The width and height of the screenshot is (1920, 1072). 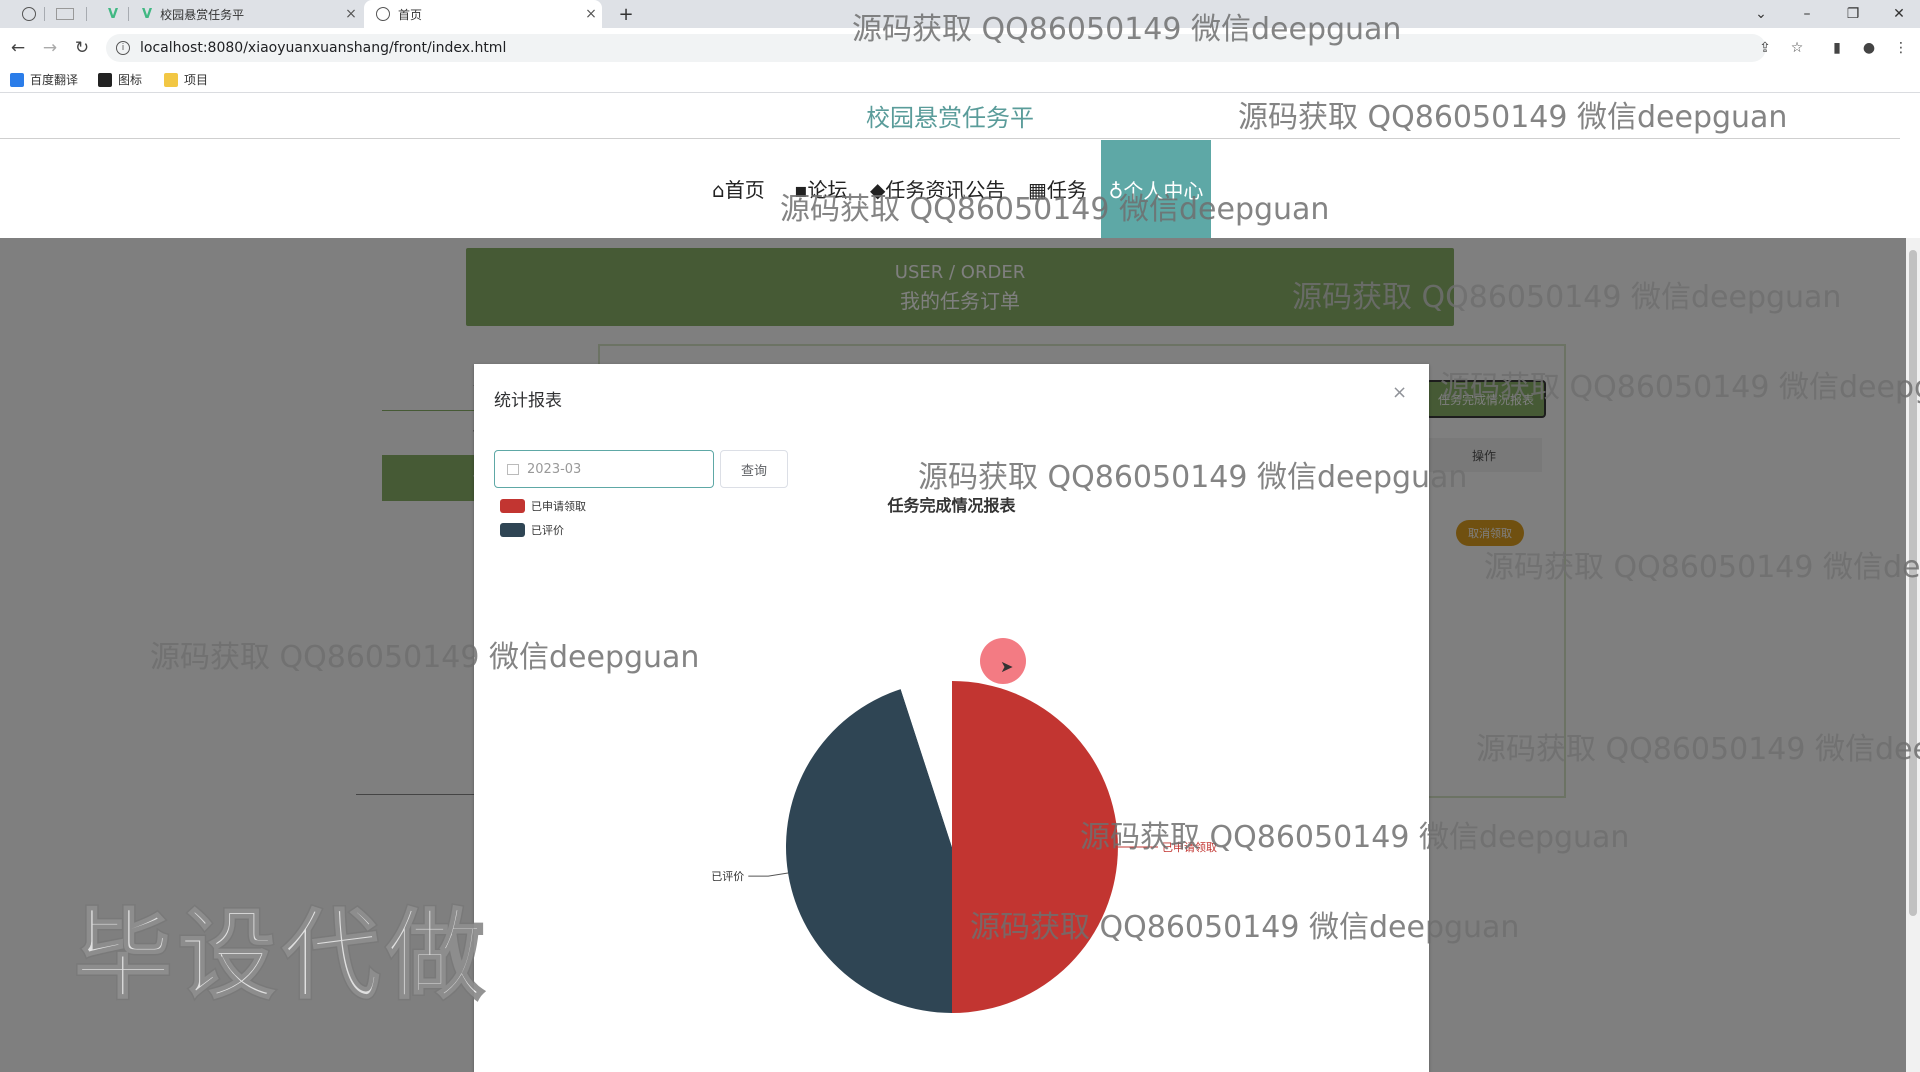 I want to click on pie-label: 已评价, so click(x=727, y=876).